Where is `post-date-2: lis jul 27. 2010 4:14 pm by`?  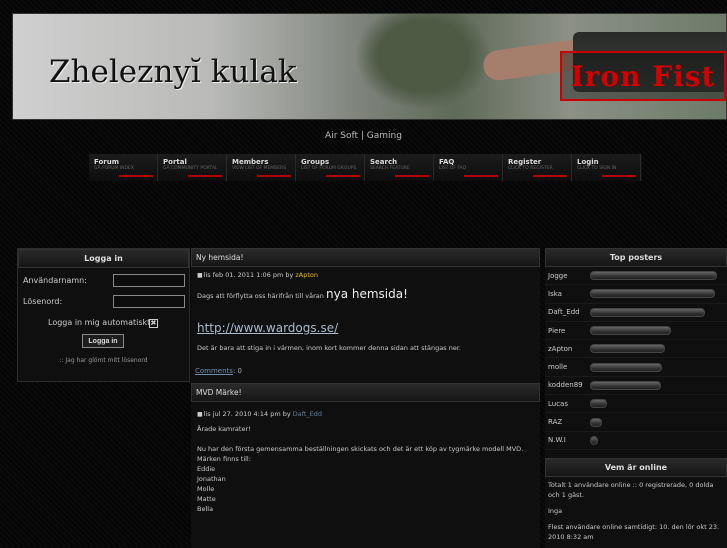 post-date-2: lis jul 27. 2010 4:14 pm by is located at coordinates (247, 414).